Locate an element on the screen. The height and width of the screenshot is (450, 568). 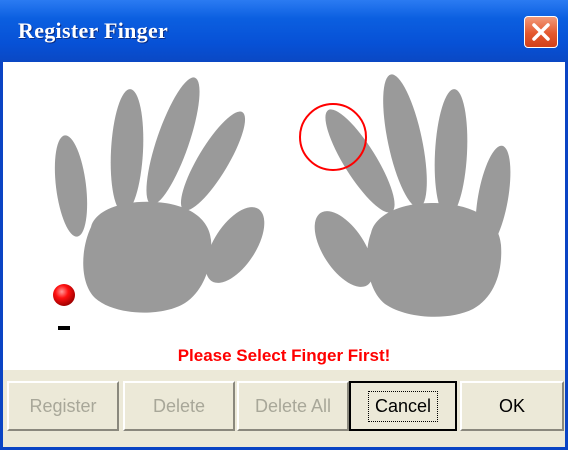
cancel-button-label: Cancel is located at coordinates (403, 406).